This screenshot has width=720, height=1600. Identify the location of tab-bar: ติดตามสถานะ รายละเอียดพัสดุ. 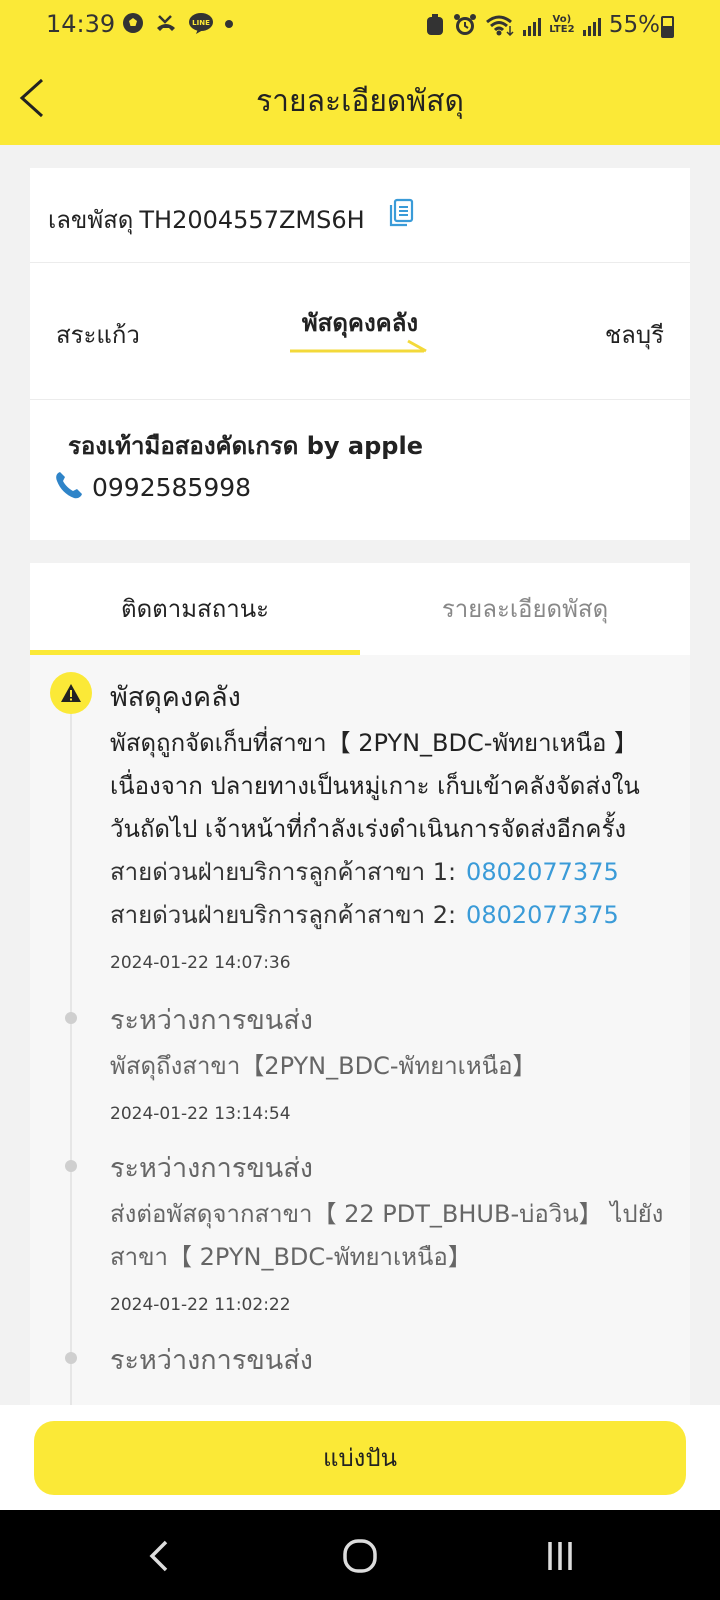
(360, 609).